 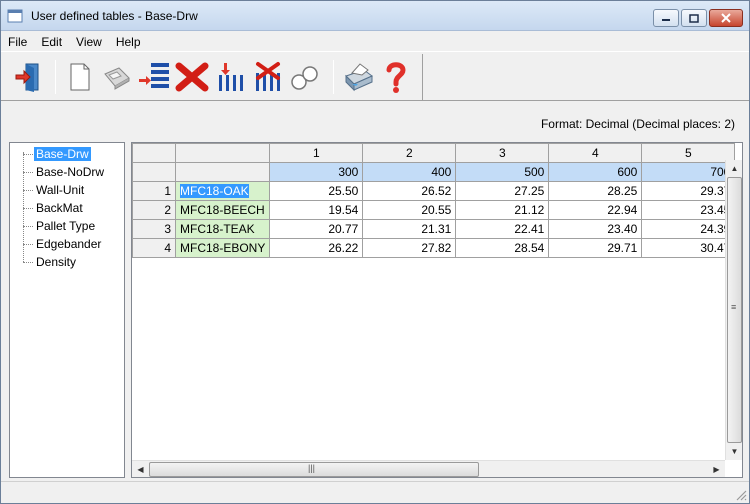 I want to click on column-header: 2, so click(x=409, y=153).